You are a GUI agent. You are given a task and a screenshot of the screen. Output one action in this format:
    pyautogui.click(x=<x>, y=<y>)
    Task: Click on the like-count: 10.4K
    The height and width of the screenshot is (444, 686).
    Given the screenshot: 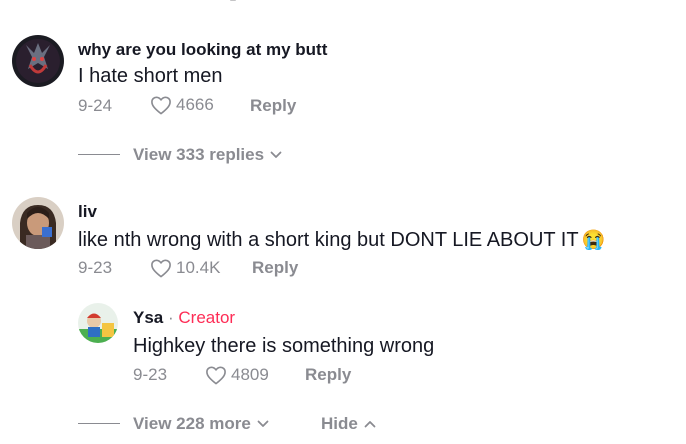 What is the action you would take?
    pyautogui.click(x=198, y=267)
    